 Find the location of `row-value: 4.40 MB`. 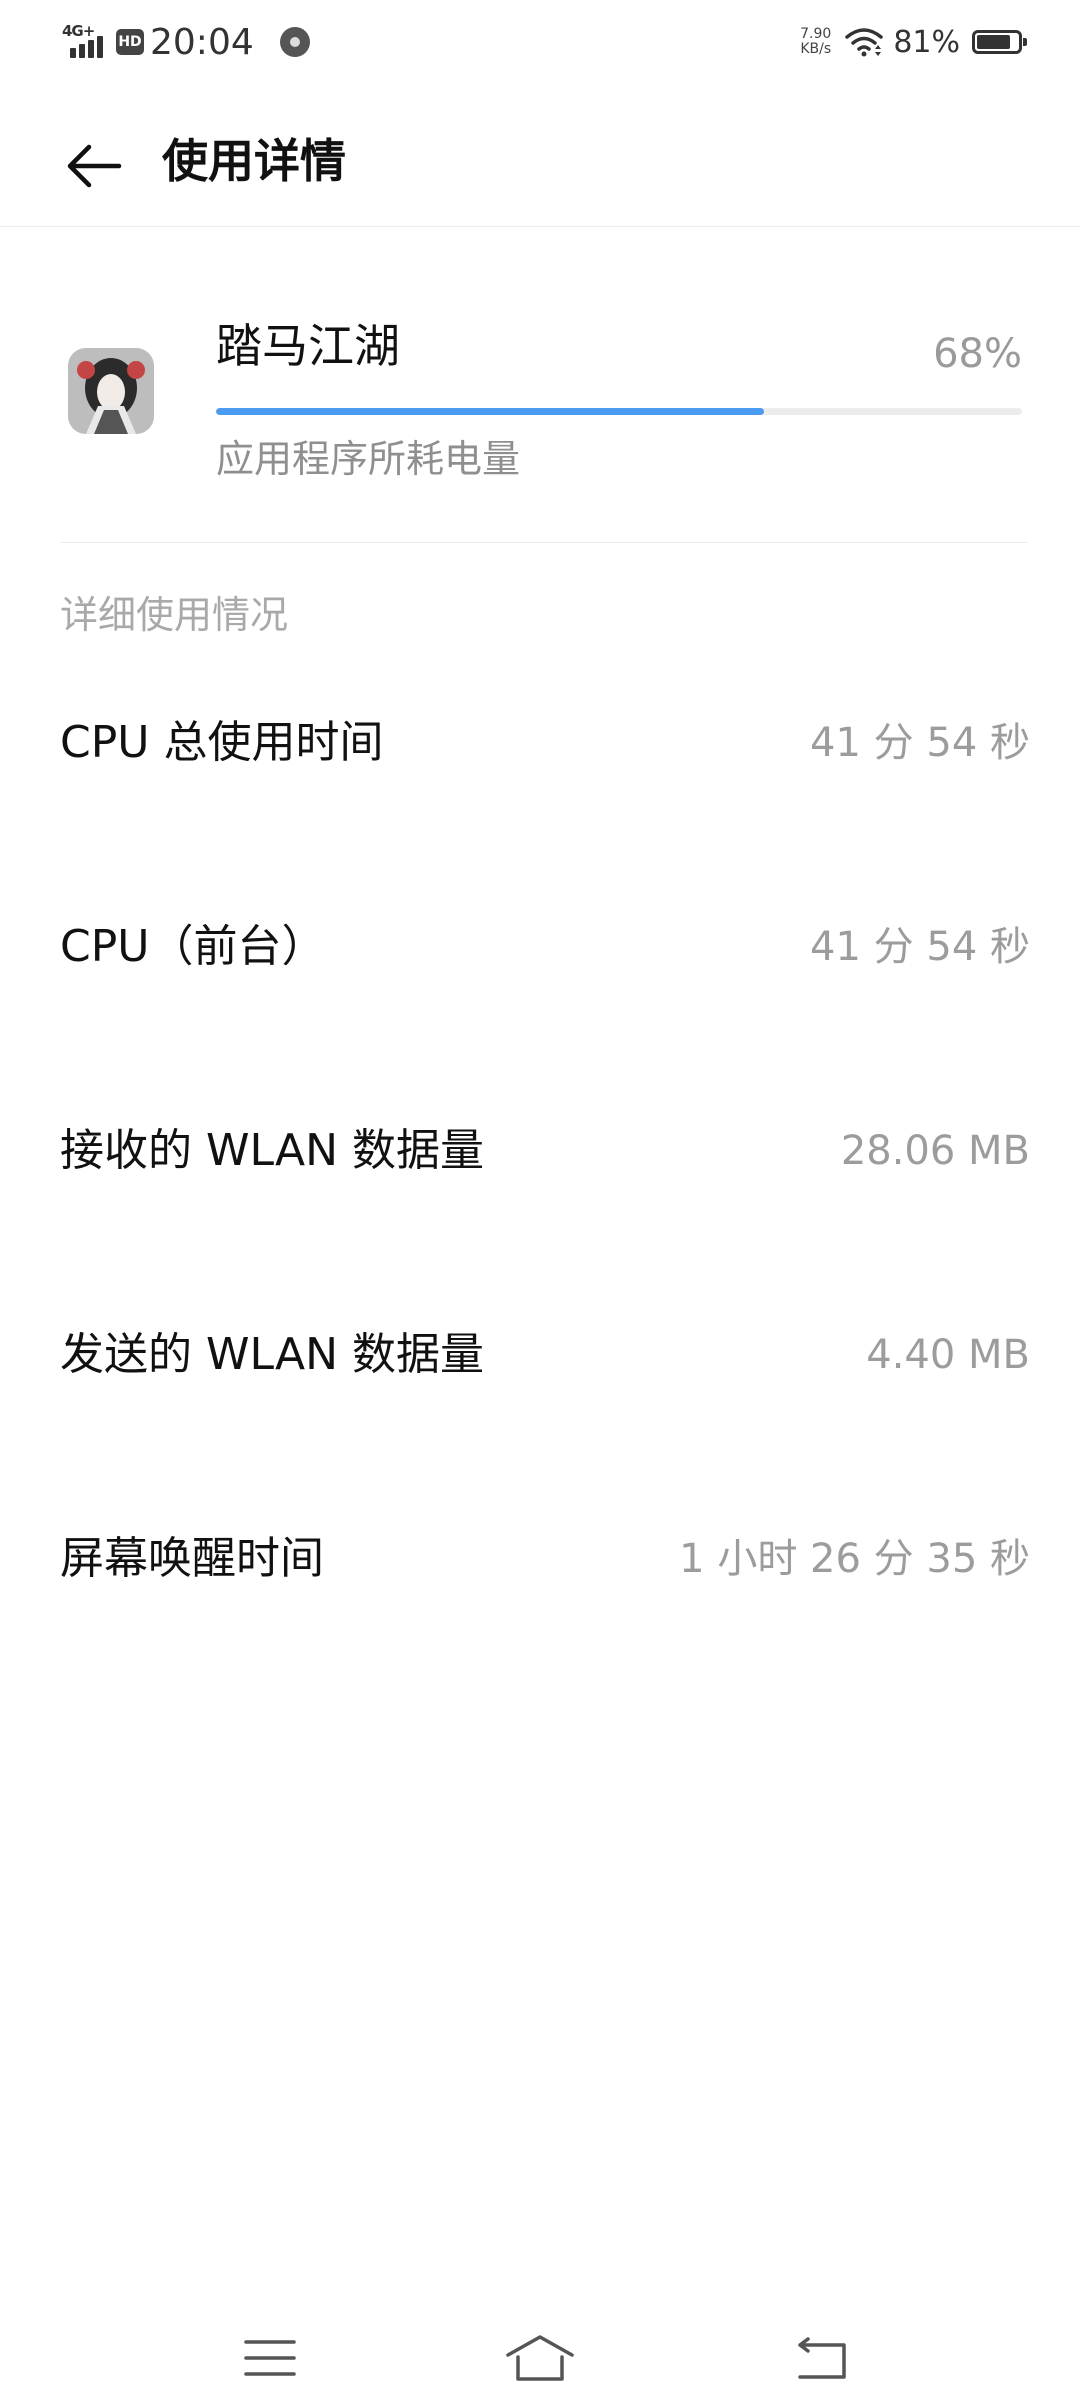

row-value: 4.40 MB is located at coordinates (948, 1355).